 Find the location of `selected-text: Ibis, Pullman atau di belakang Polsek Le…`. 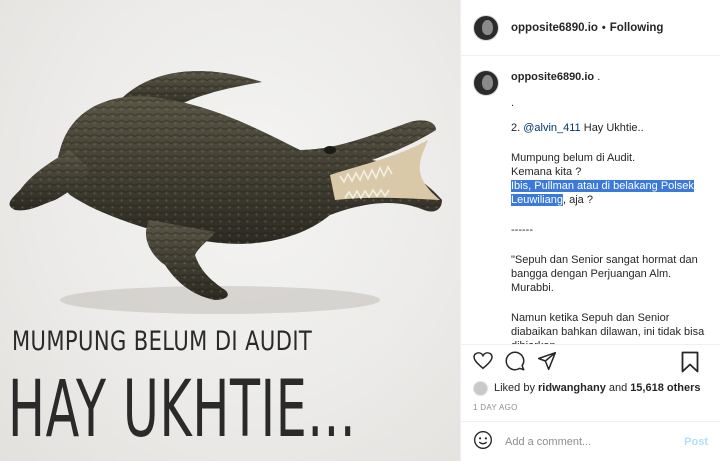

selected-text: Ibis, Pullman atau di belakang Polsek Le… is located at coordinates (602, 193).